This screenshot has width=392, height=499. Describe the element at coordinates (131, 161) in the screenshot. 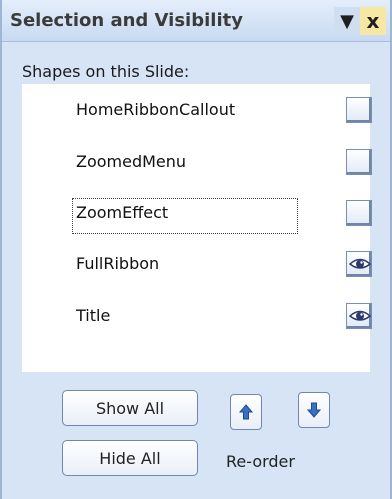

I see `shape-name: ZoomedMenu` at that location.